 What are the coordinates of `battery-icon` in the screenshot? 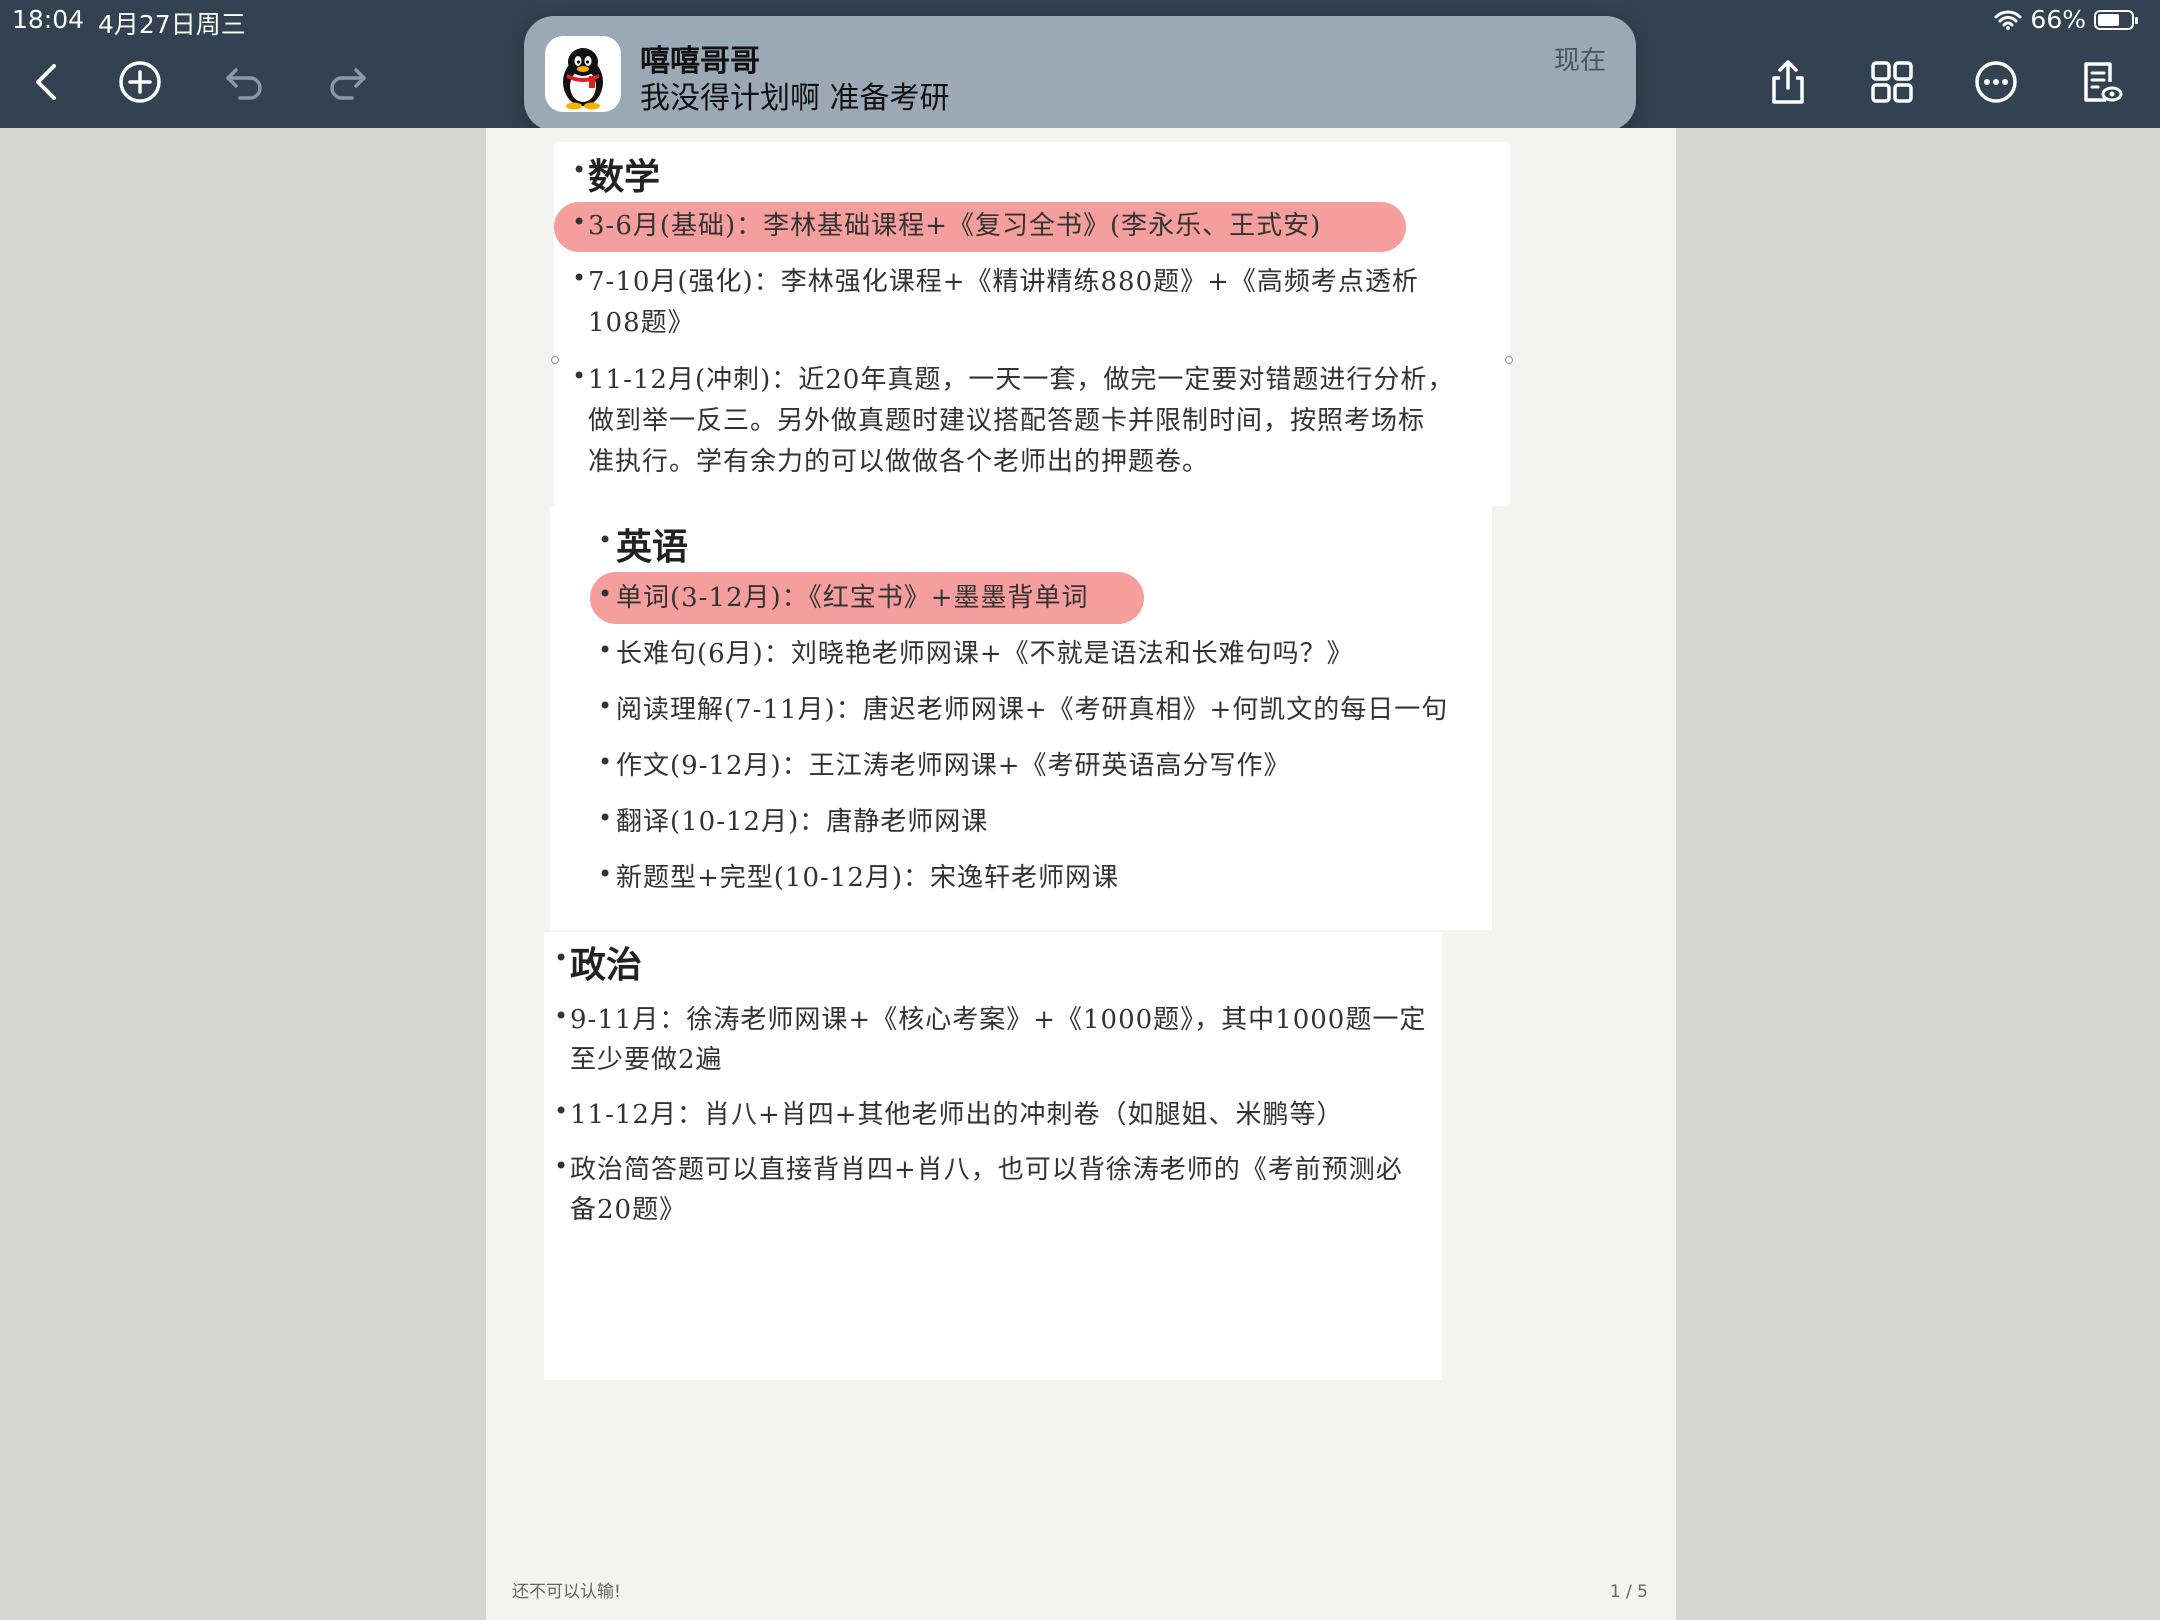 It's located at (2116, 19).